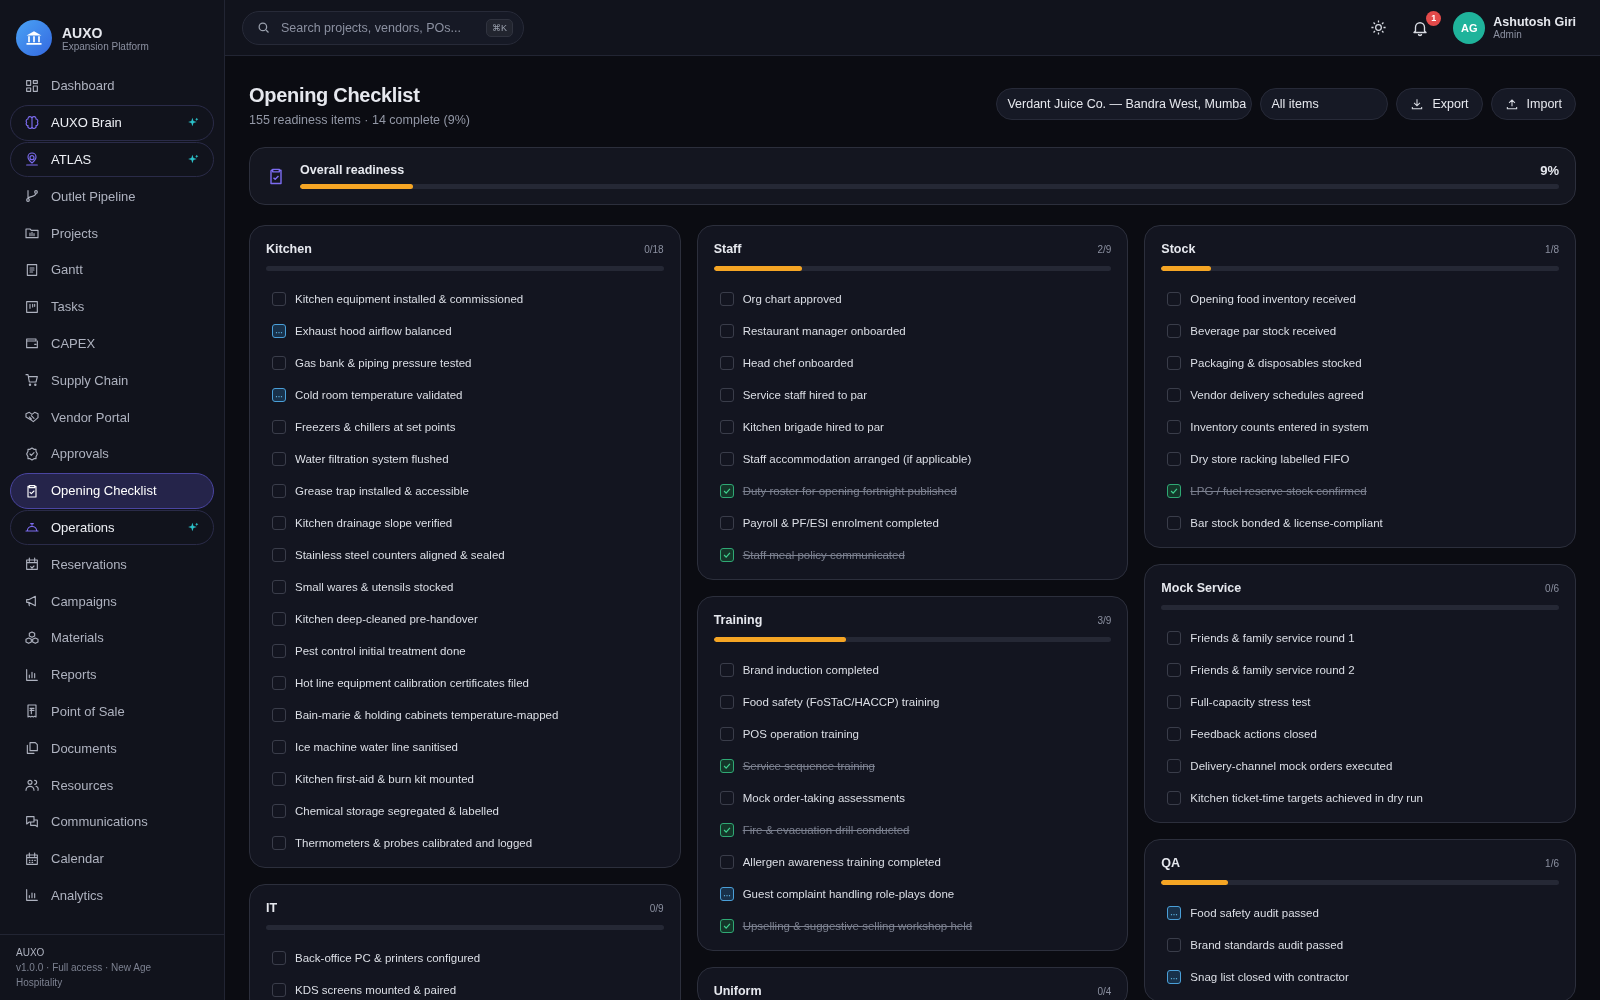 This screenshot has height=1000, width=1600. What do you see at coordinates (112, 601) in the screenshot?
I see `sidebar-item: Campaigns` at bounding box center [112, 601].